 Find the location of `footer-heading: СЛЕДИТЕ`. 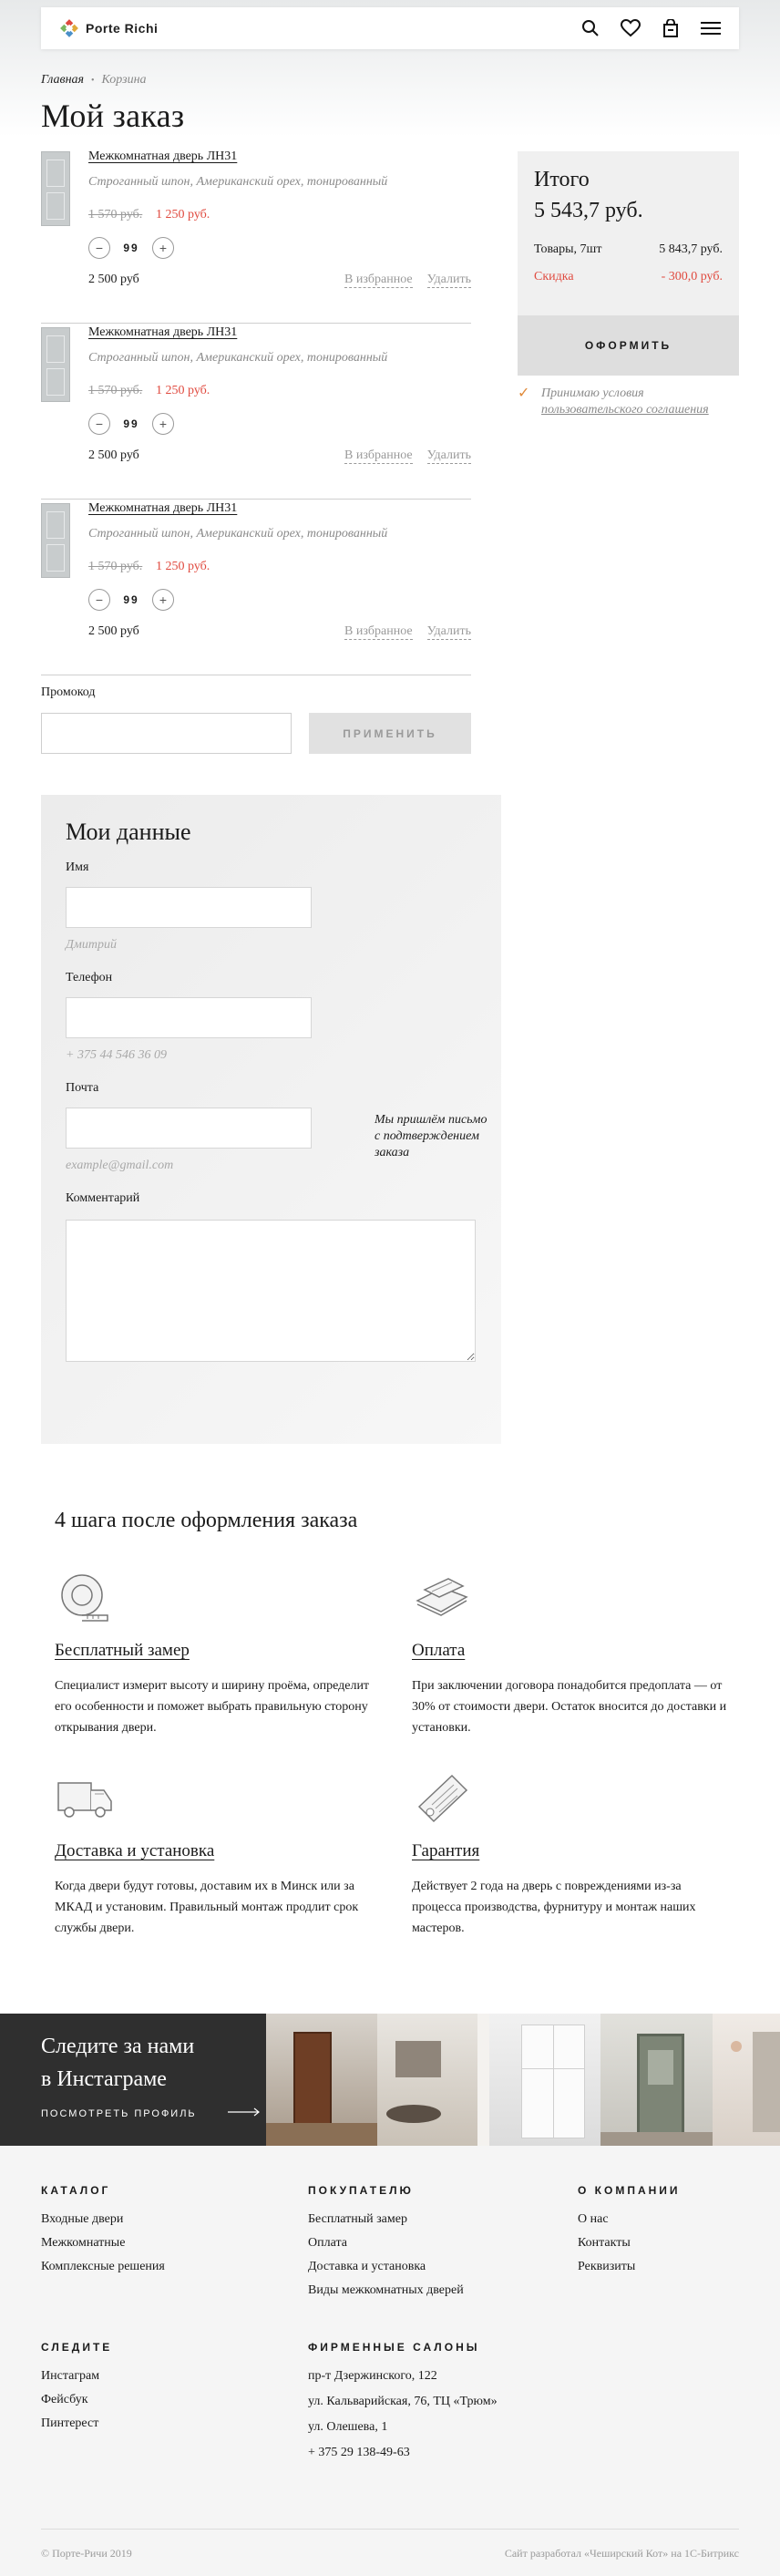

footer-heading: СЛЕДИТЕ is located at coordinates (77, 2347).